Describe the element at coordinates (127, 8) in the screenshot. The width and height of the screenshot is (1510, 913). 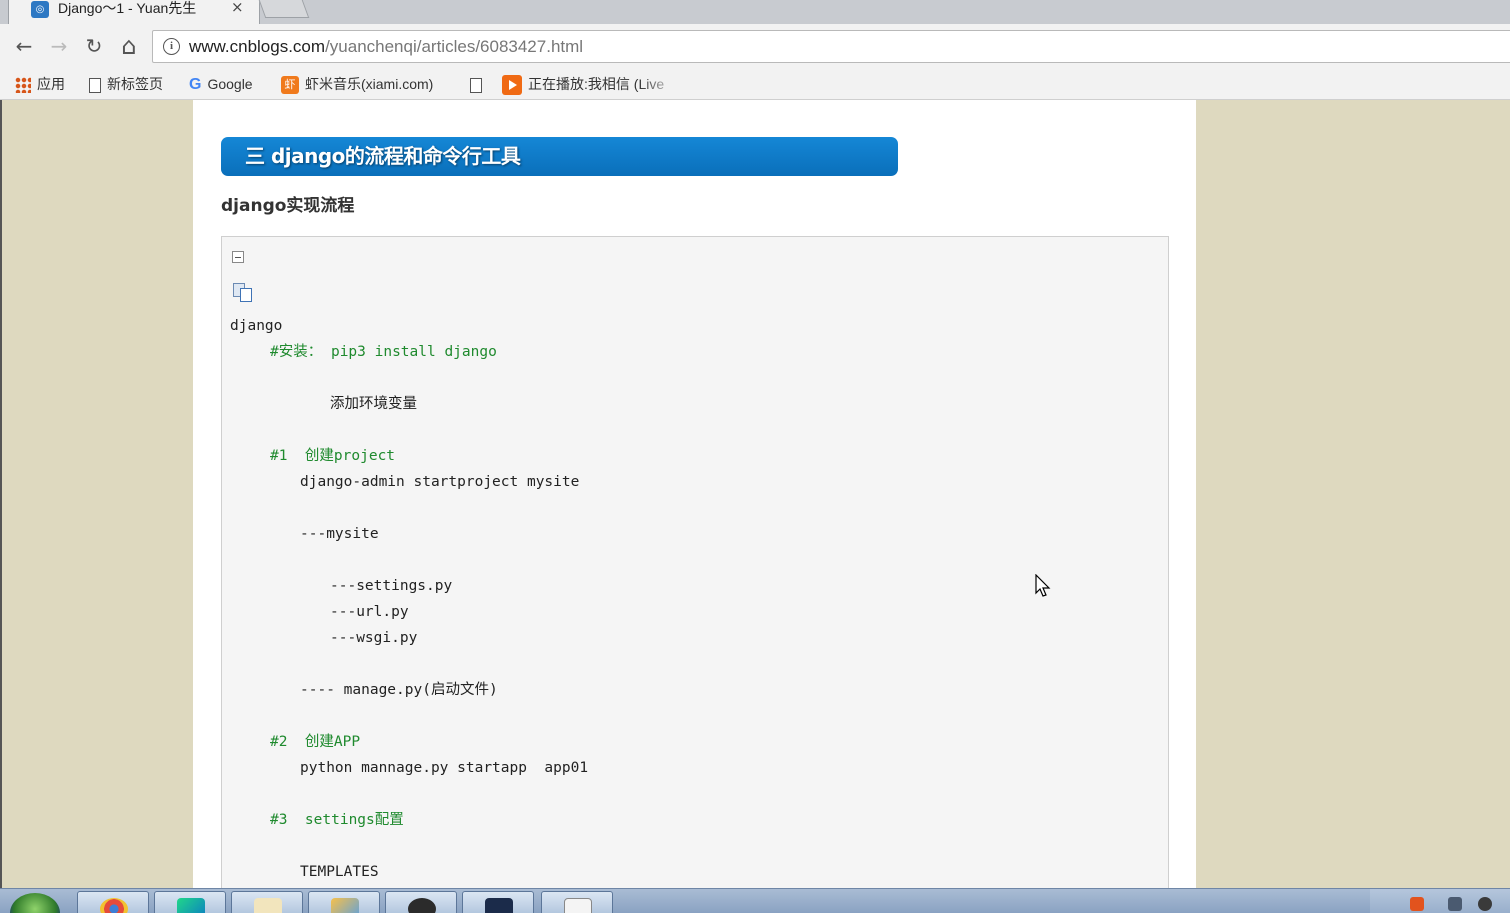
I see `tab-title: Django～1 - Yuan先生` at that location.